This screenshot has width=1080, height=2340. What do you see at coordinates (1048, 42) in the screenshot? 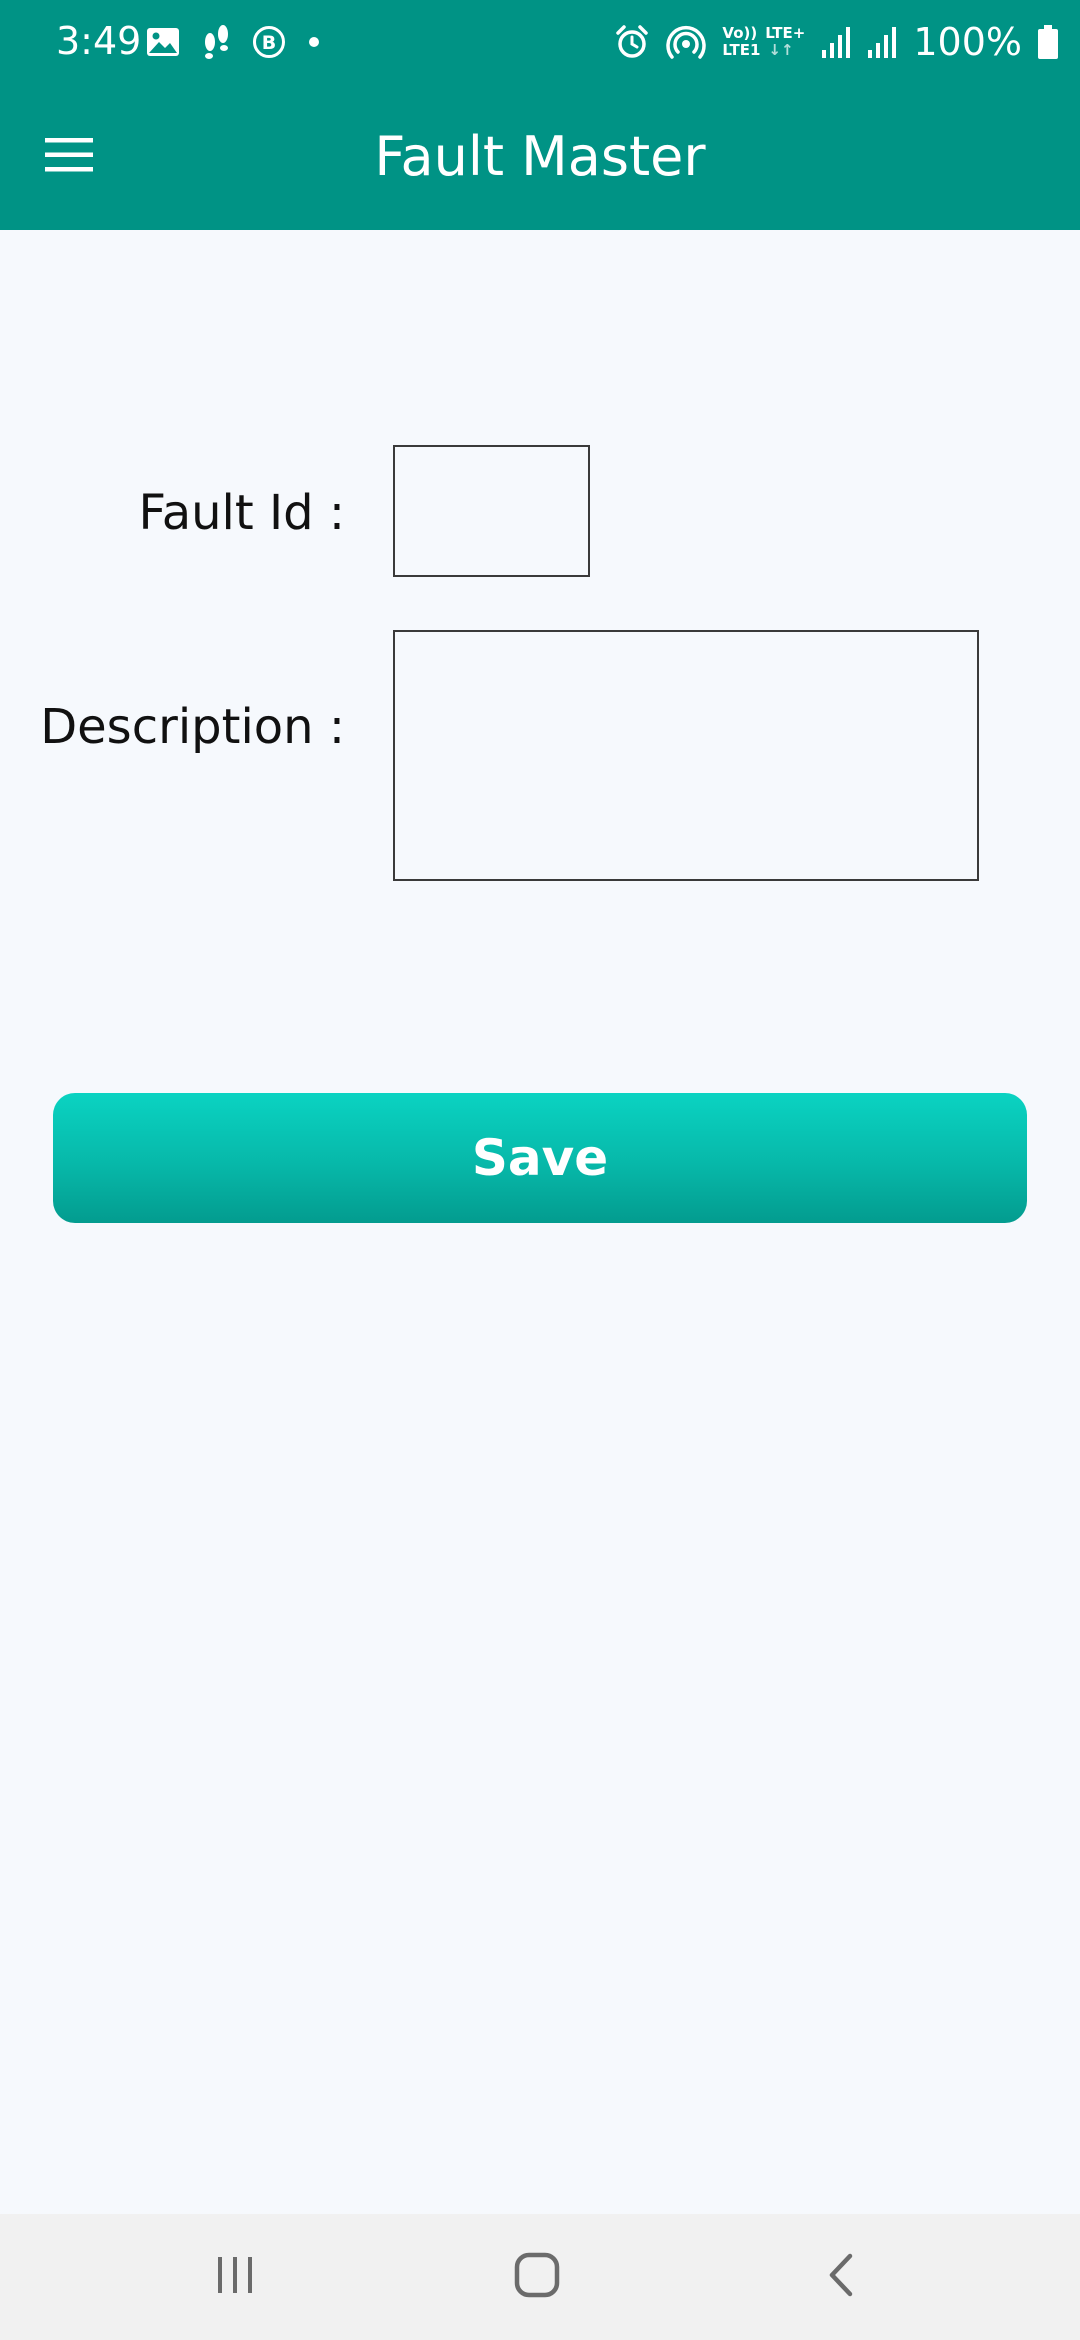
I see `battery-icon` at bounding box center [1048, 42].